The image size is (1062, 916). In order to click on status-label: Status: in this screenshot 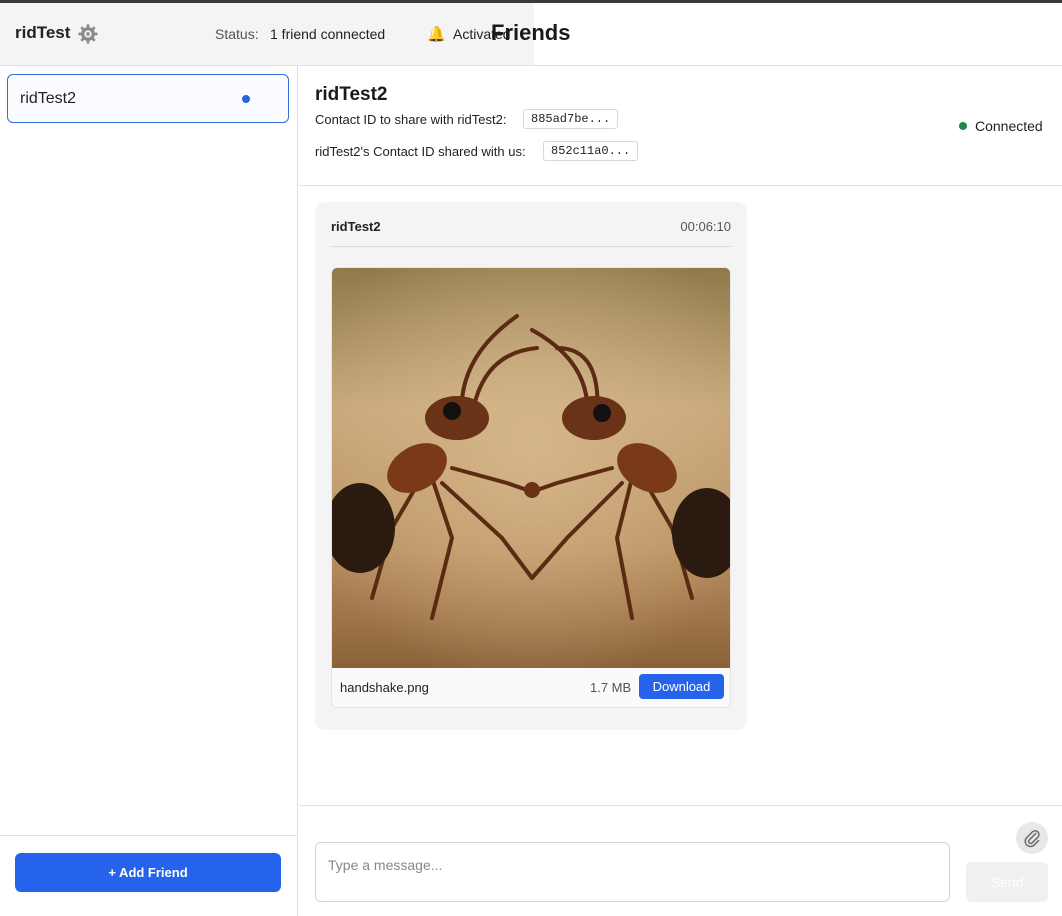, I will do `click(237, 34)`.